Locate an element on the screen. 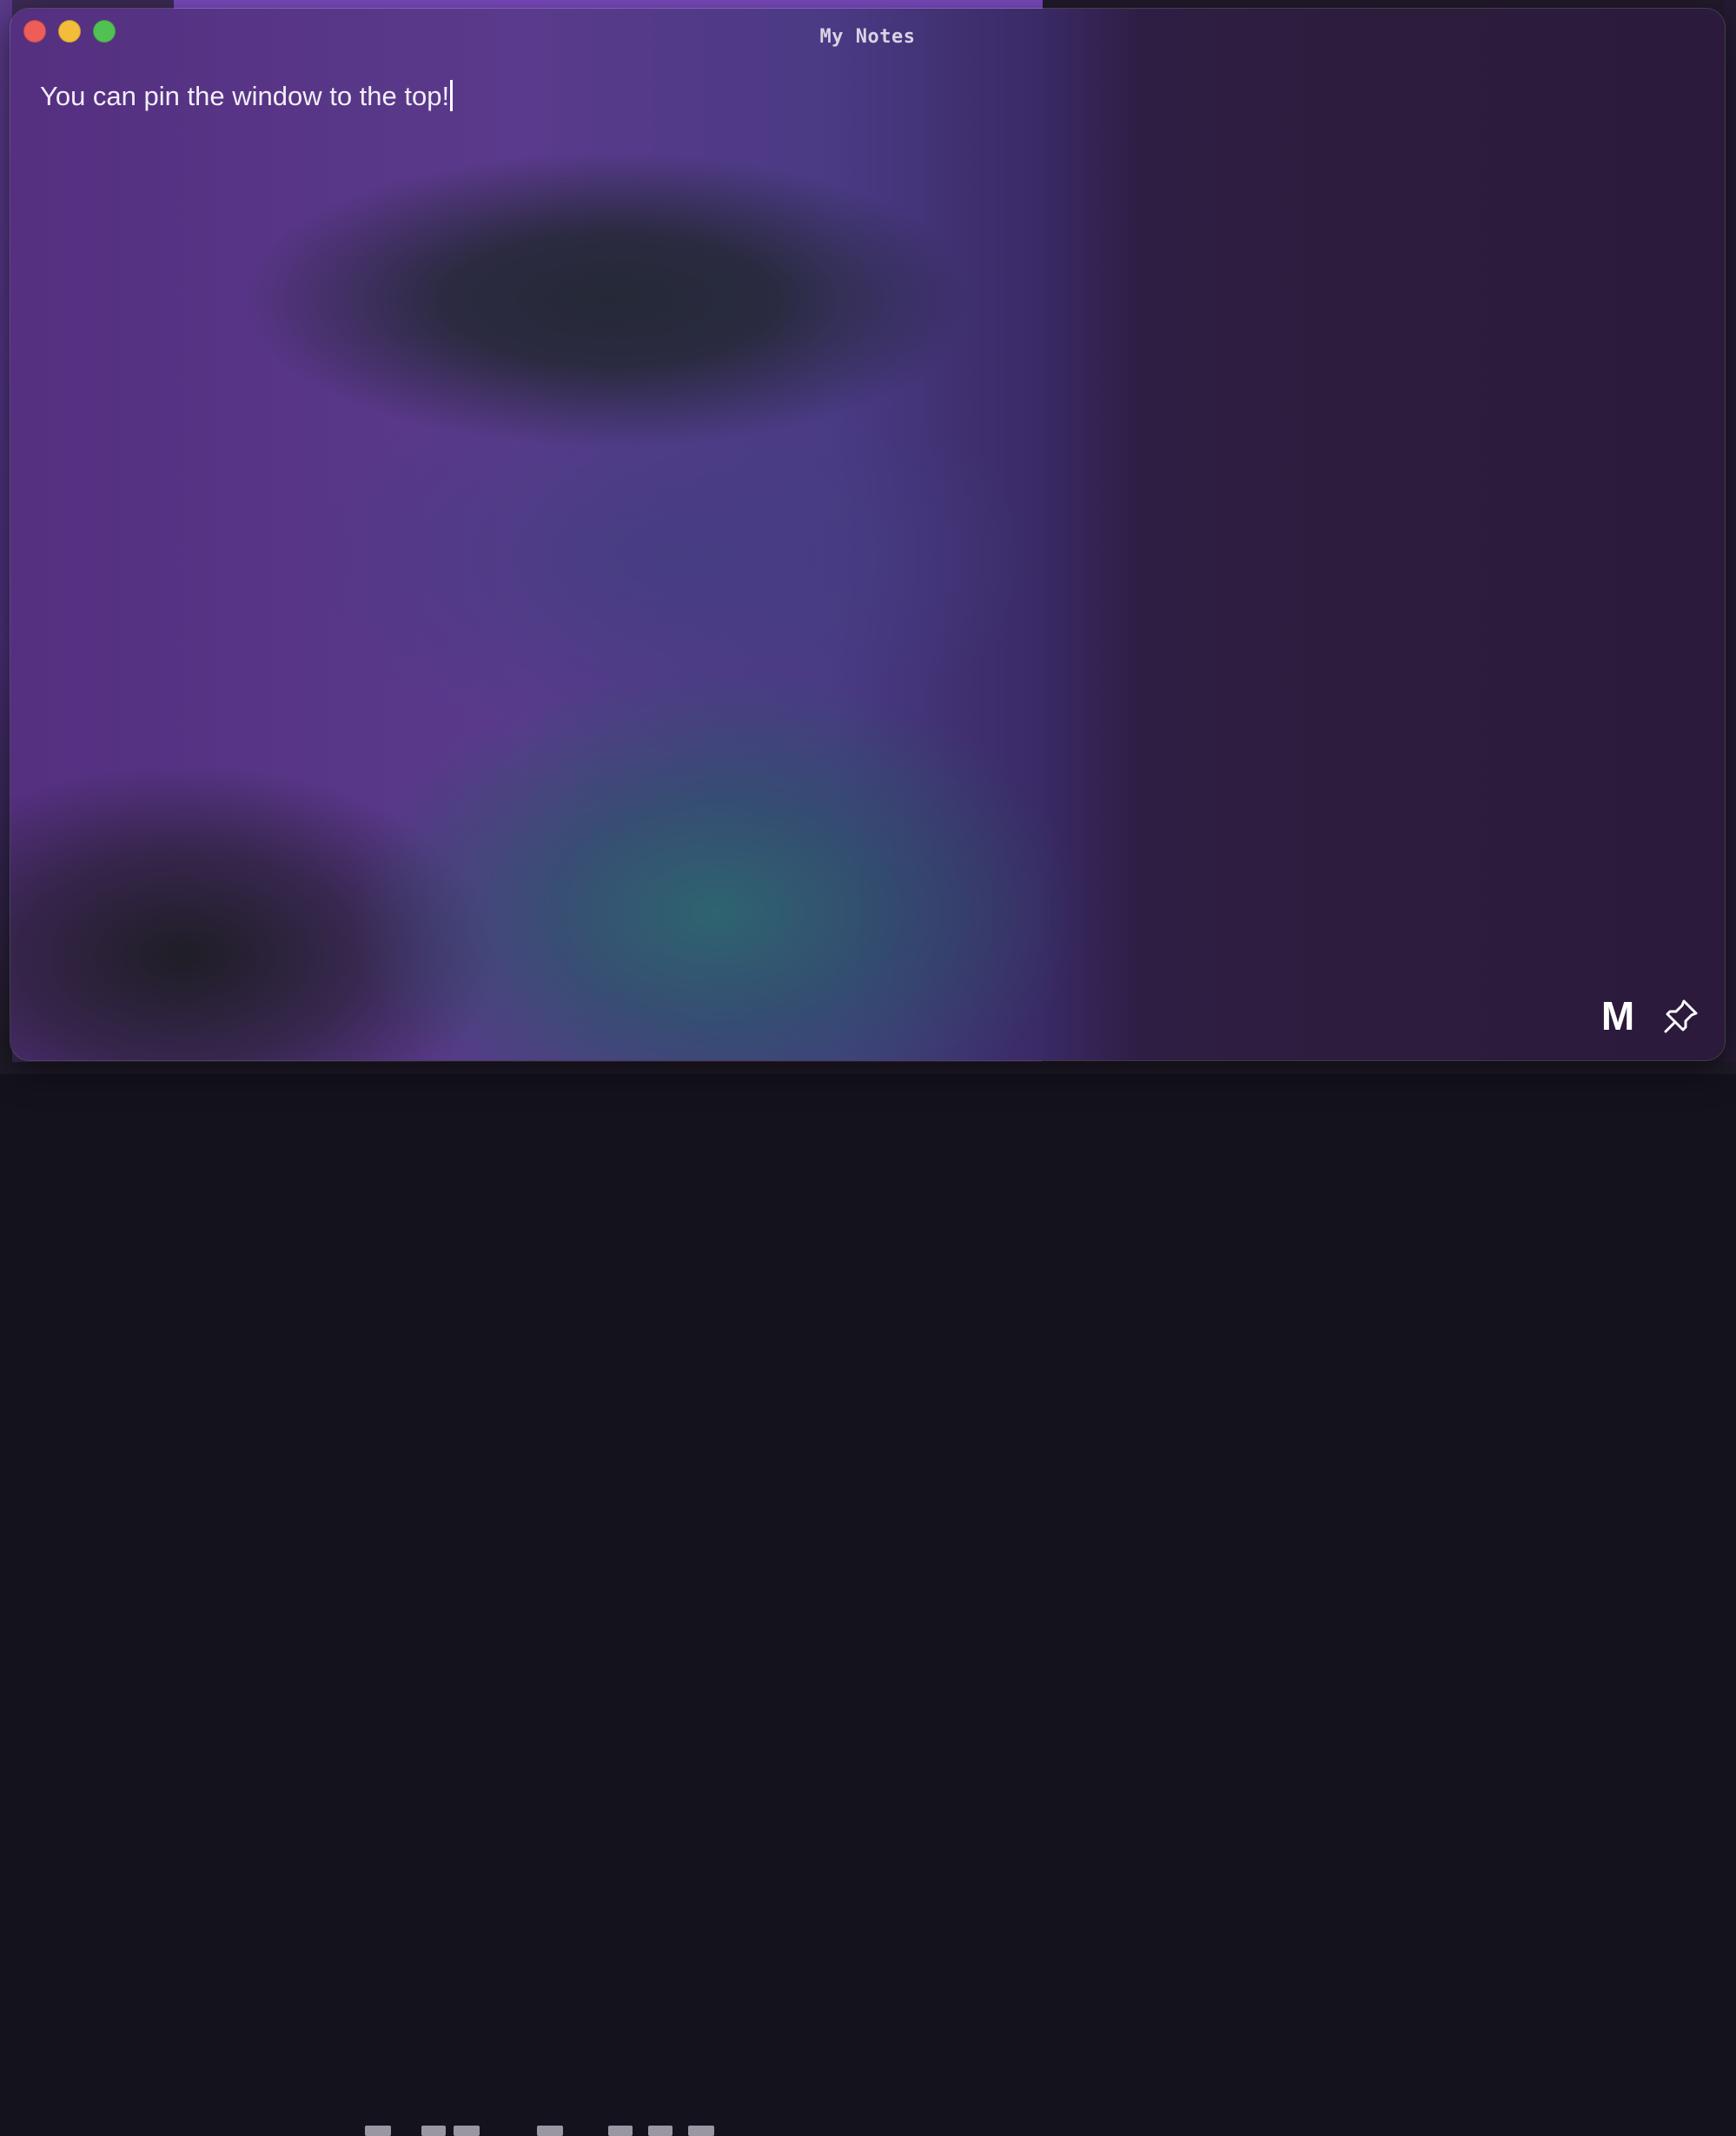 The image size is (1736, 2136). pin-window-button is located at coordinates (1680, 1017).